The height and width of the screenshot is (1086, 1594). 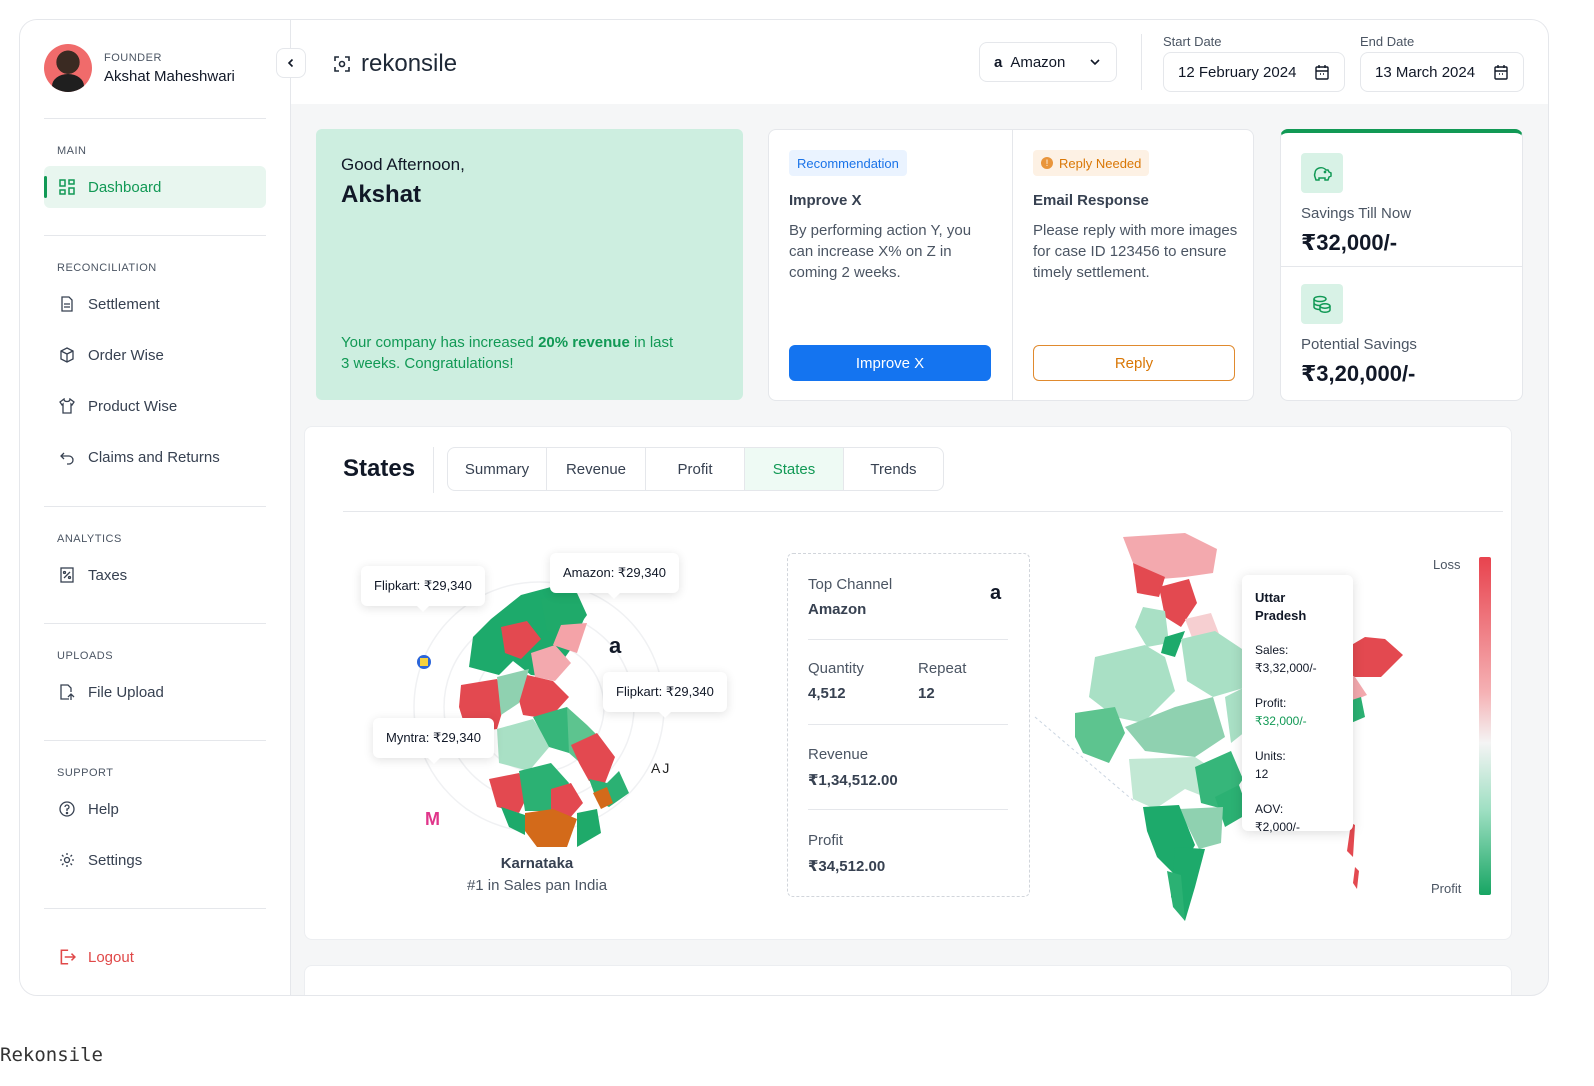 I want to click on legend-loss-label: Loss, so click(x=1447, y=564).